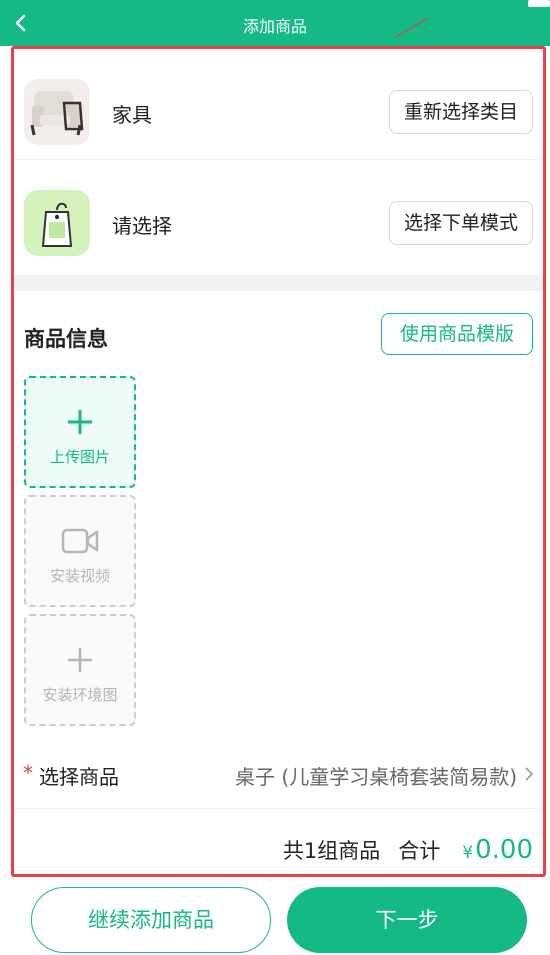 The width and height of the screenshot is (550, 955). I want to click on selected-product-value: 桌子 (儿童学习桌椅套装简易款), so click(376, 777).